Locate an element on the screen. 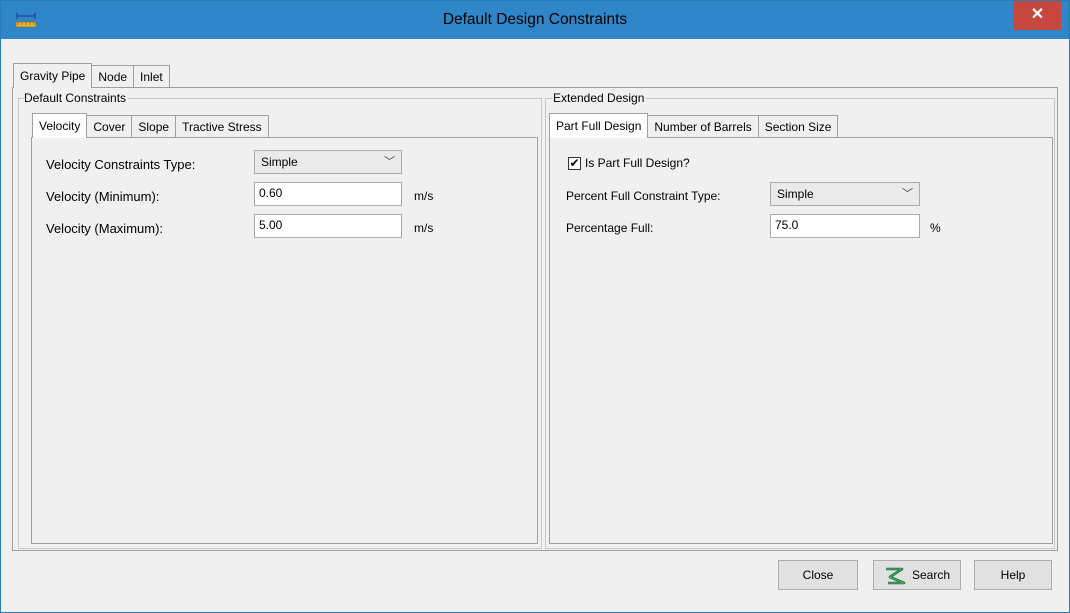 The width and height of the screenshot is (1070, 613). is-part-full-label: Is Part Full Design? is located at coordinates (637, 163).